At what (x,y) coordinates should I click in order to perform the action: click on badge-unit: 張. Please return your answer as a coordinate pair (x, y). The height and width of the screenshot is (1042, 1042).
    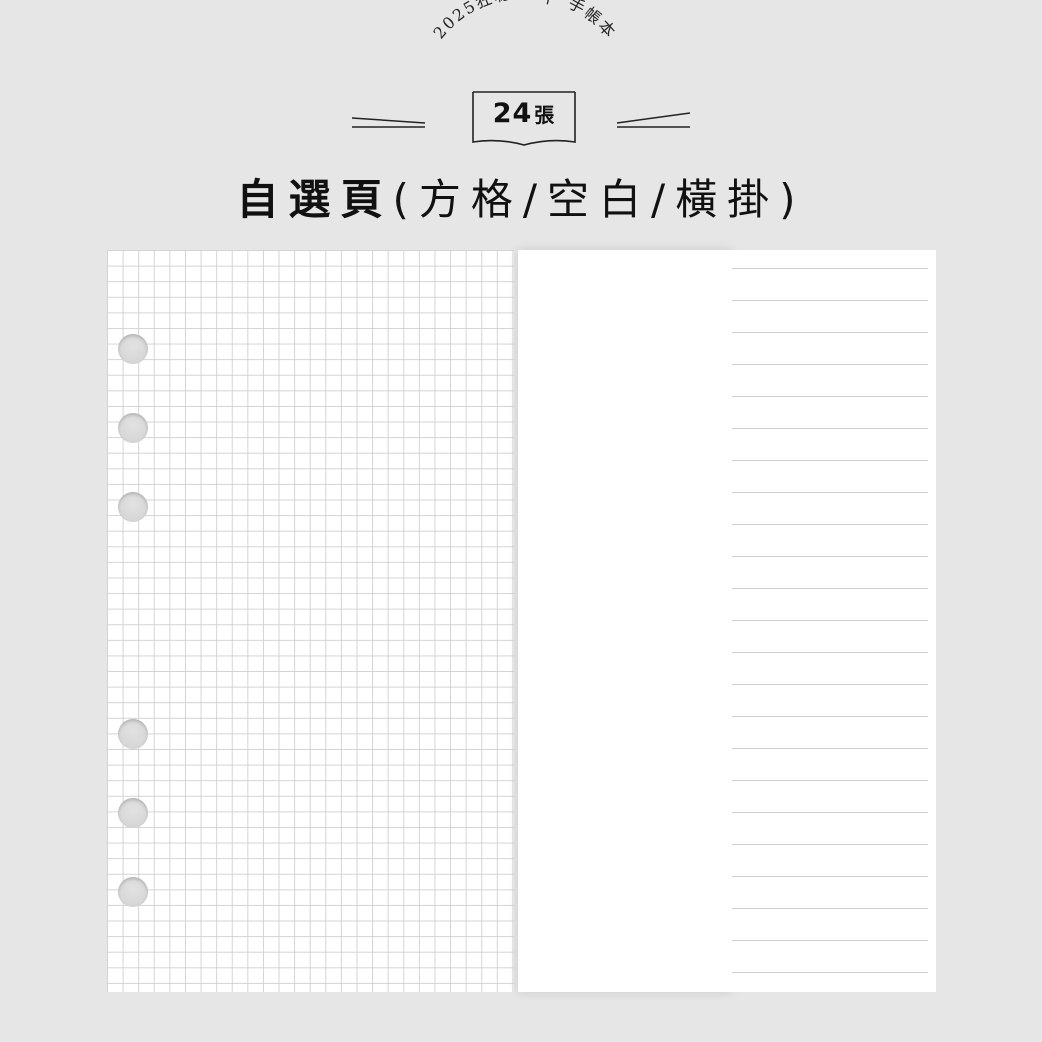
    Looking at the image, I should click on (545, 115).